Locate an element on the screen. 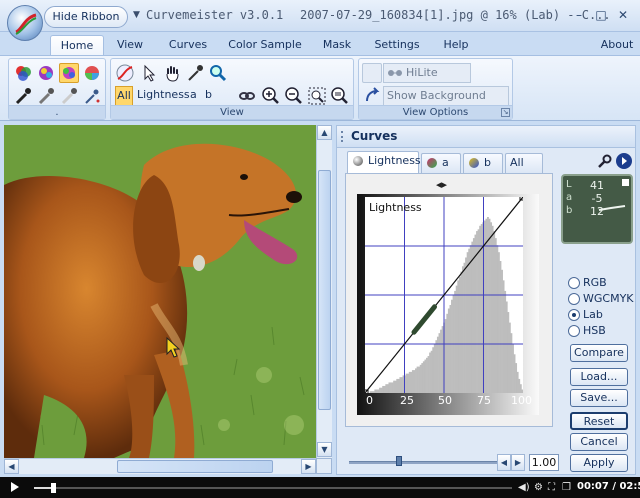  black-eyedropper-icon is located at coordinates (23, 96).